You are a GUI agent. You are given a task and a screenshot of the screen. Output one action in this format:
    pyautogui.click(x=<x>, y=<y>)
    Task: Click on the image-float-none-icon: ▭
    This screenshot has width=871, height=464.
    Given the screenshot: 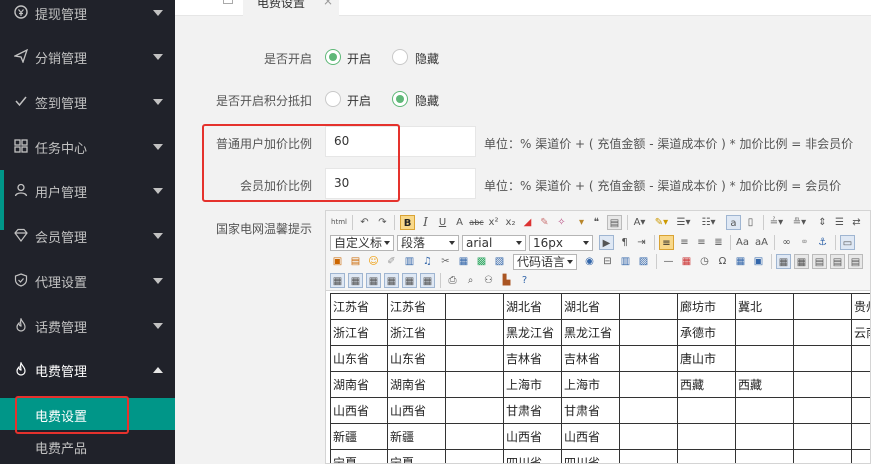 What is the action you would take?
    pyautogui.click(x=847, y=242)
    